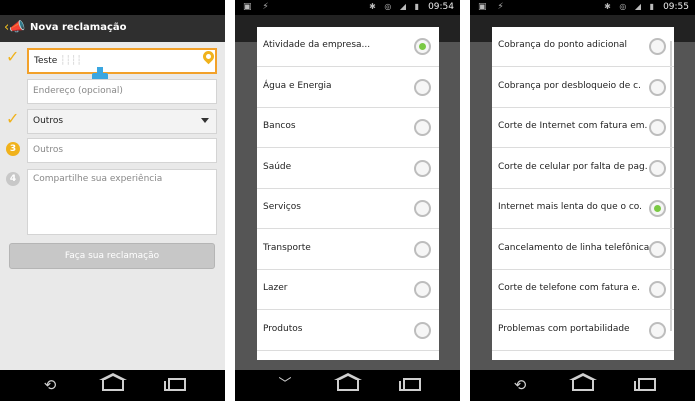 This screenshot has height=401, width=695. What do you see at coordinates (112, 7) in the screenshot?
I see `status-bar` at bounding box center [112, 7].